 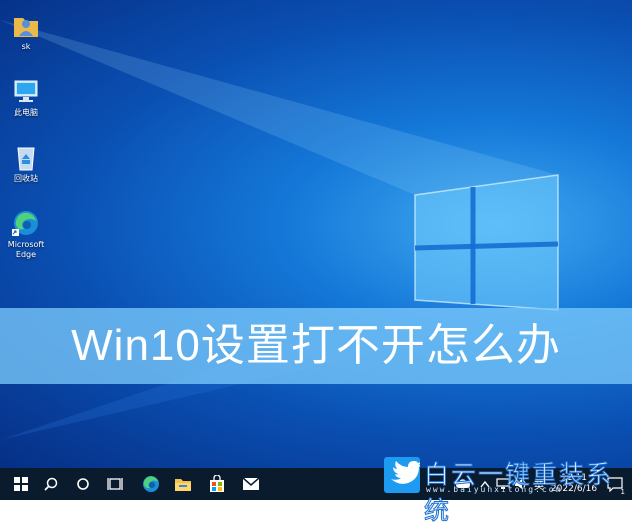 I want to click on taskbar-file-explorer, so click(x=183, y=484).